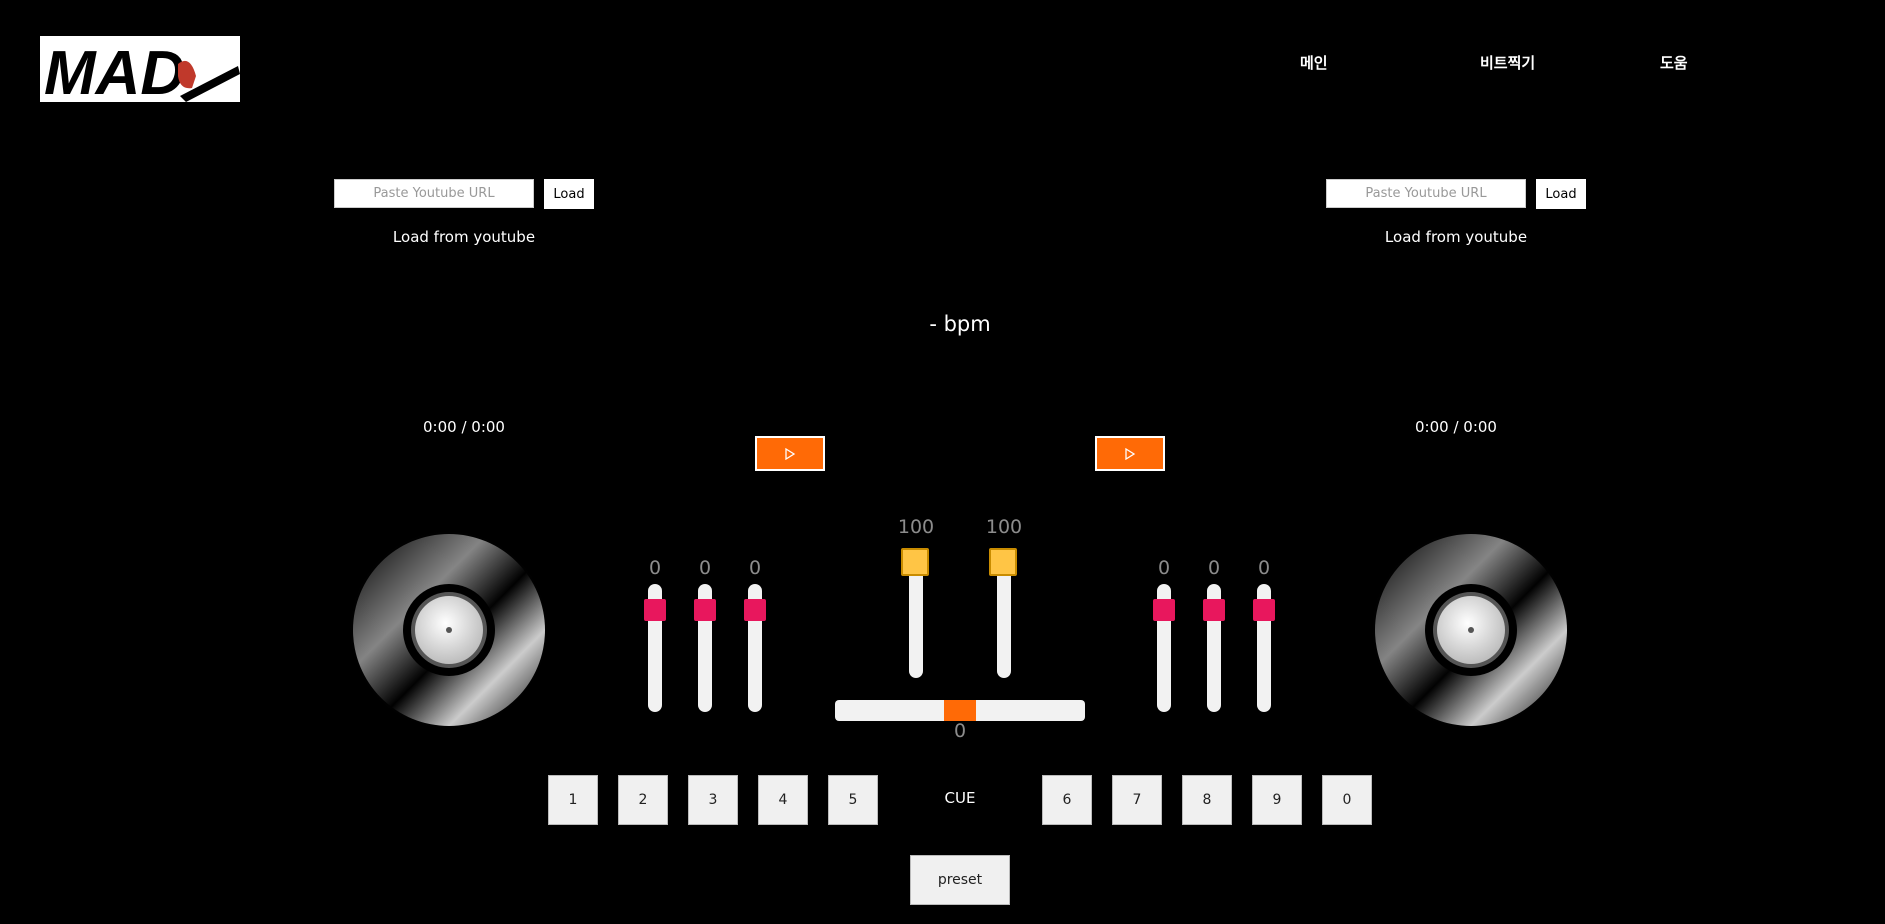  Describe the element at coordinates (783, 800) in the screenshot. I see `cue-button-4: 4` at that location.